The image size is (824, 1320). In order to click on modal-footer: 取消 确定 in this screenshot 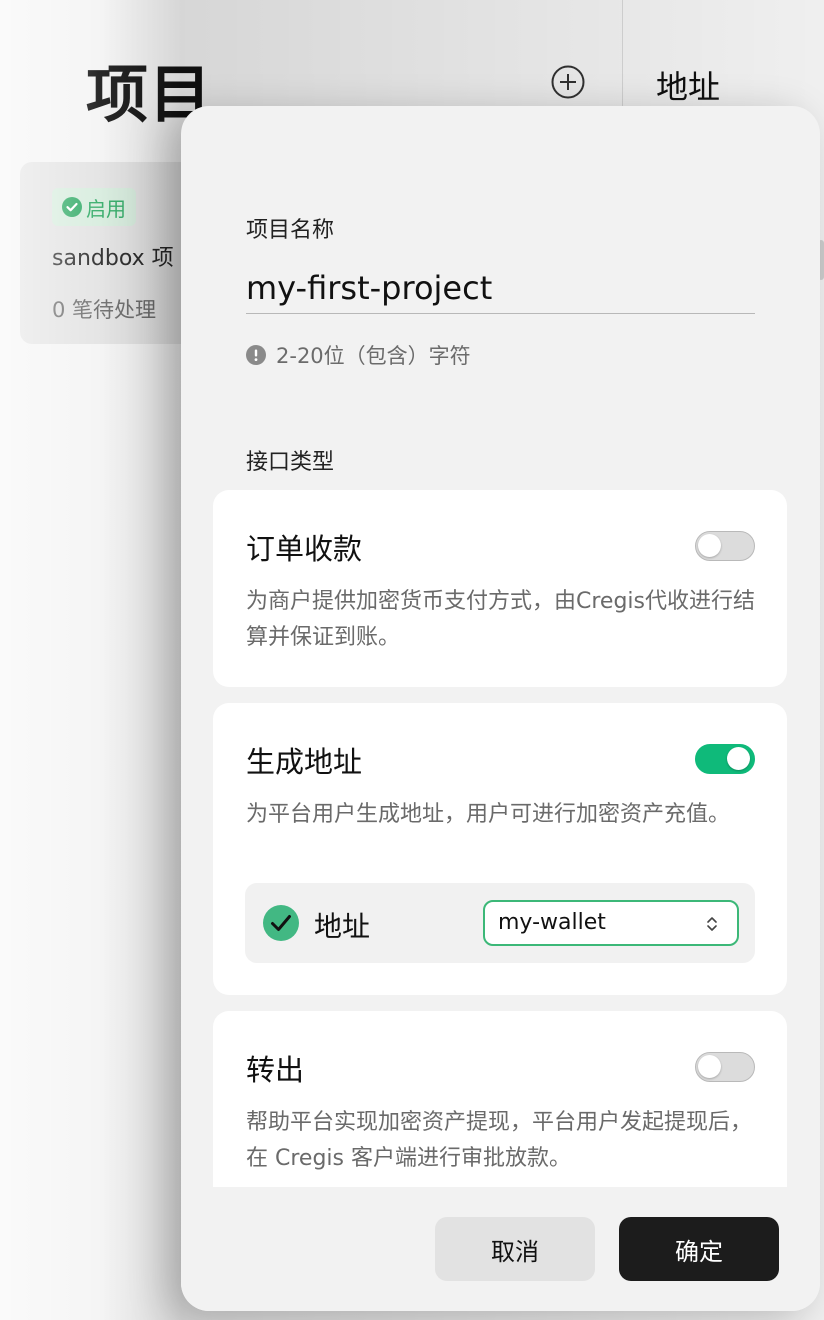, I will do `click(500, 1249)`.